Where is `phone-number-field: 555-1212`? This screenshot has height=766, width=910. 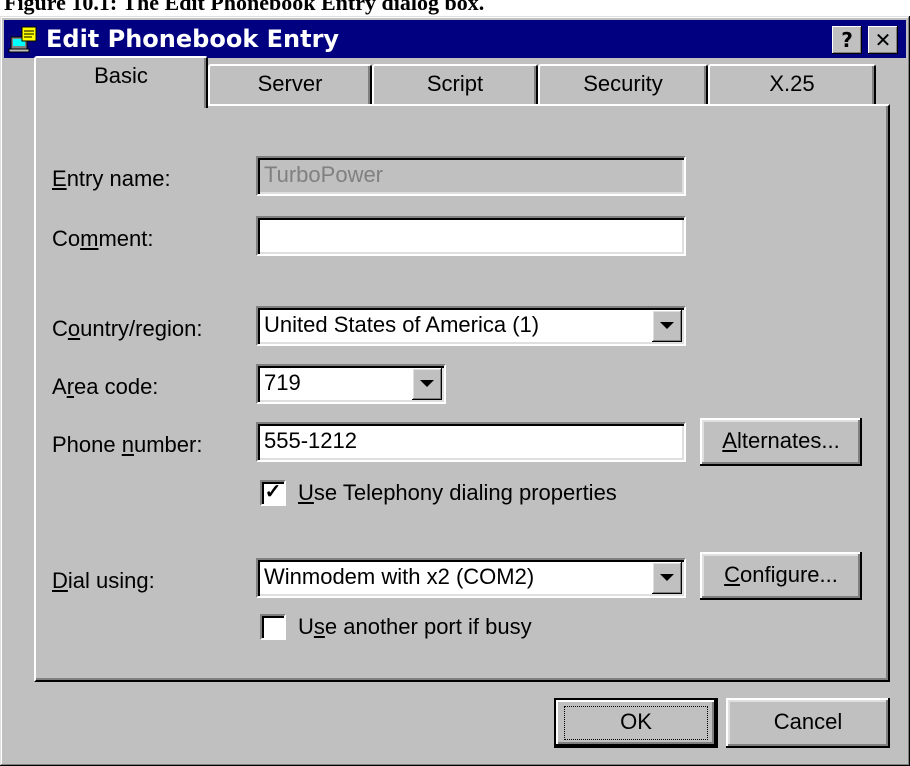 phone-number-field: 555-1212 is located at coordinates (471, 442).